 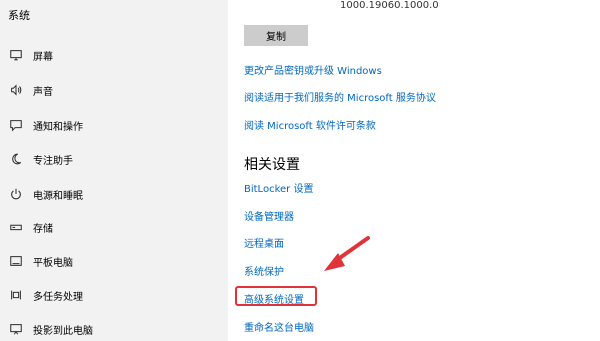 What do you see at coordinates (114, 55) in the screenshot?
I see `sidebar-item-display: 屏幕` at bounding box center [114, 55].